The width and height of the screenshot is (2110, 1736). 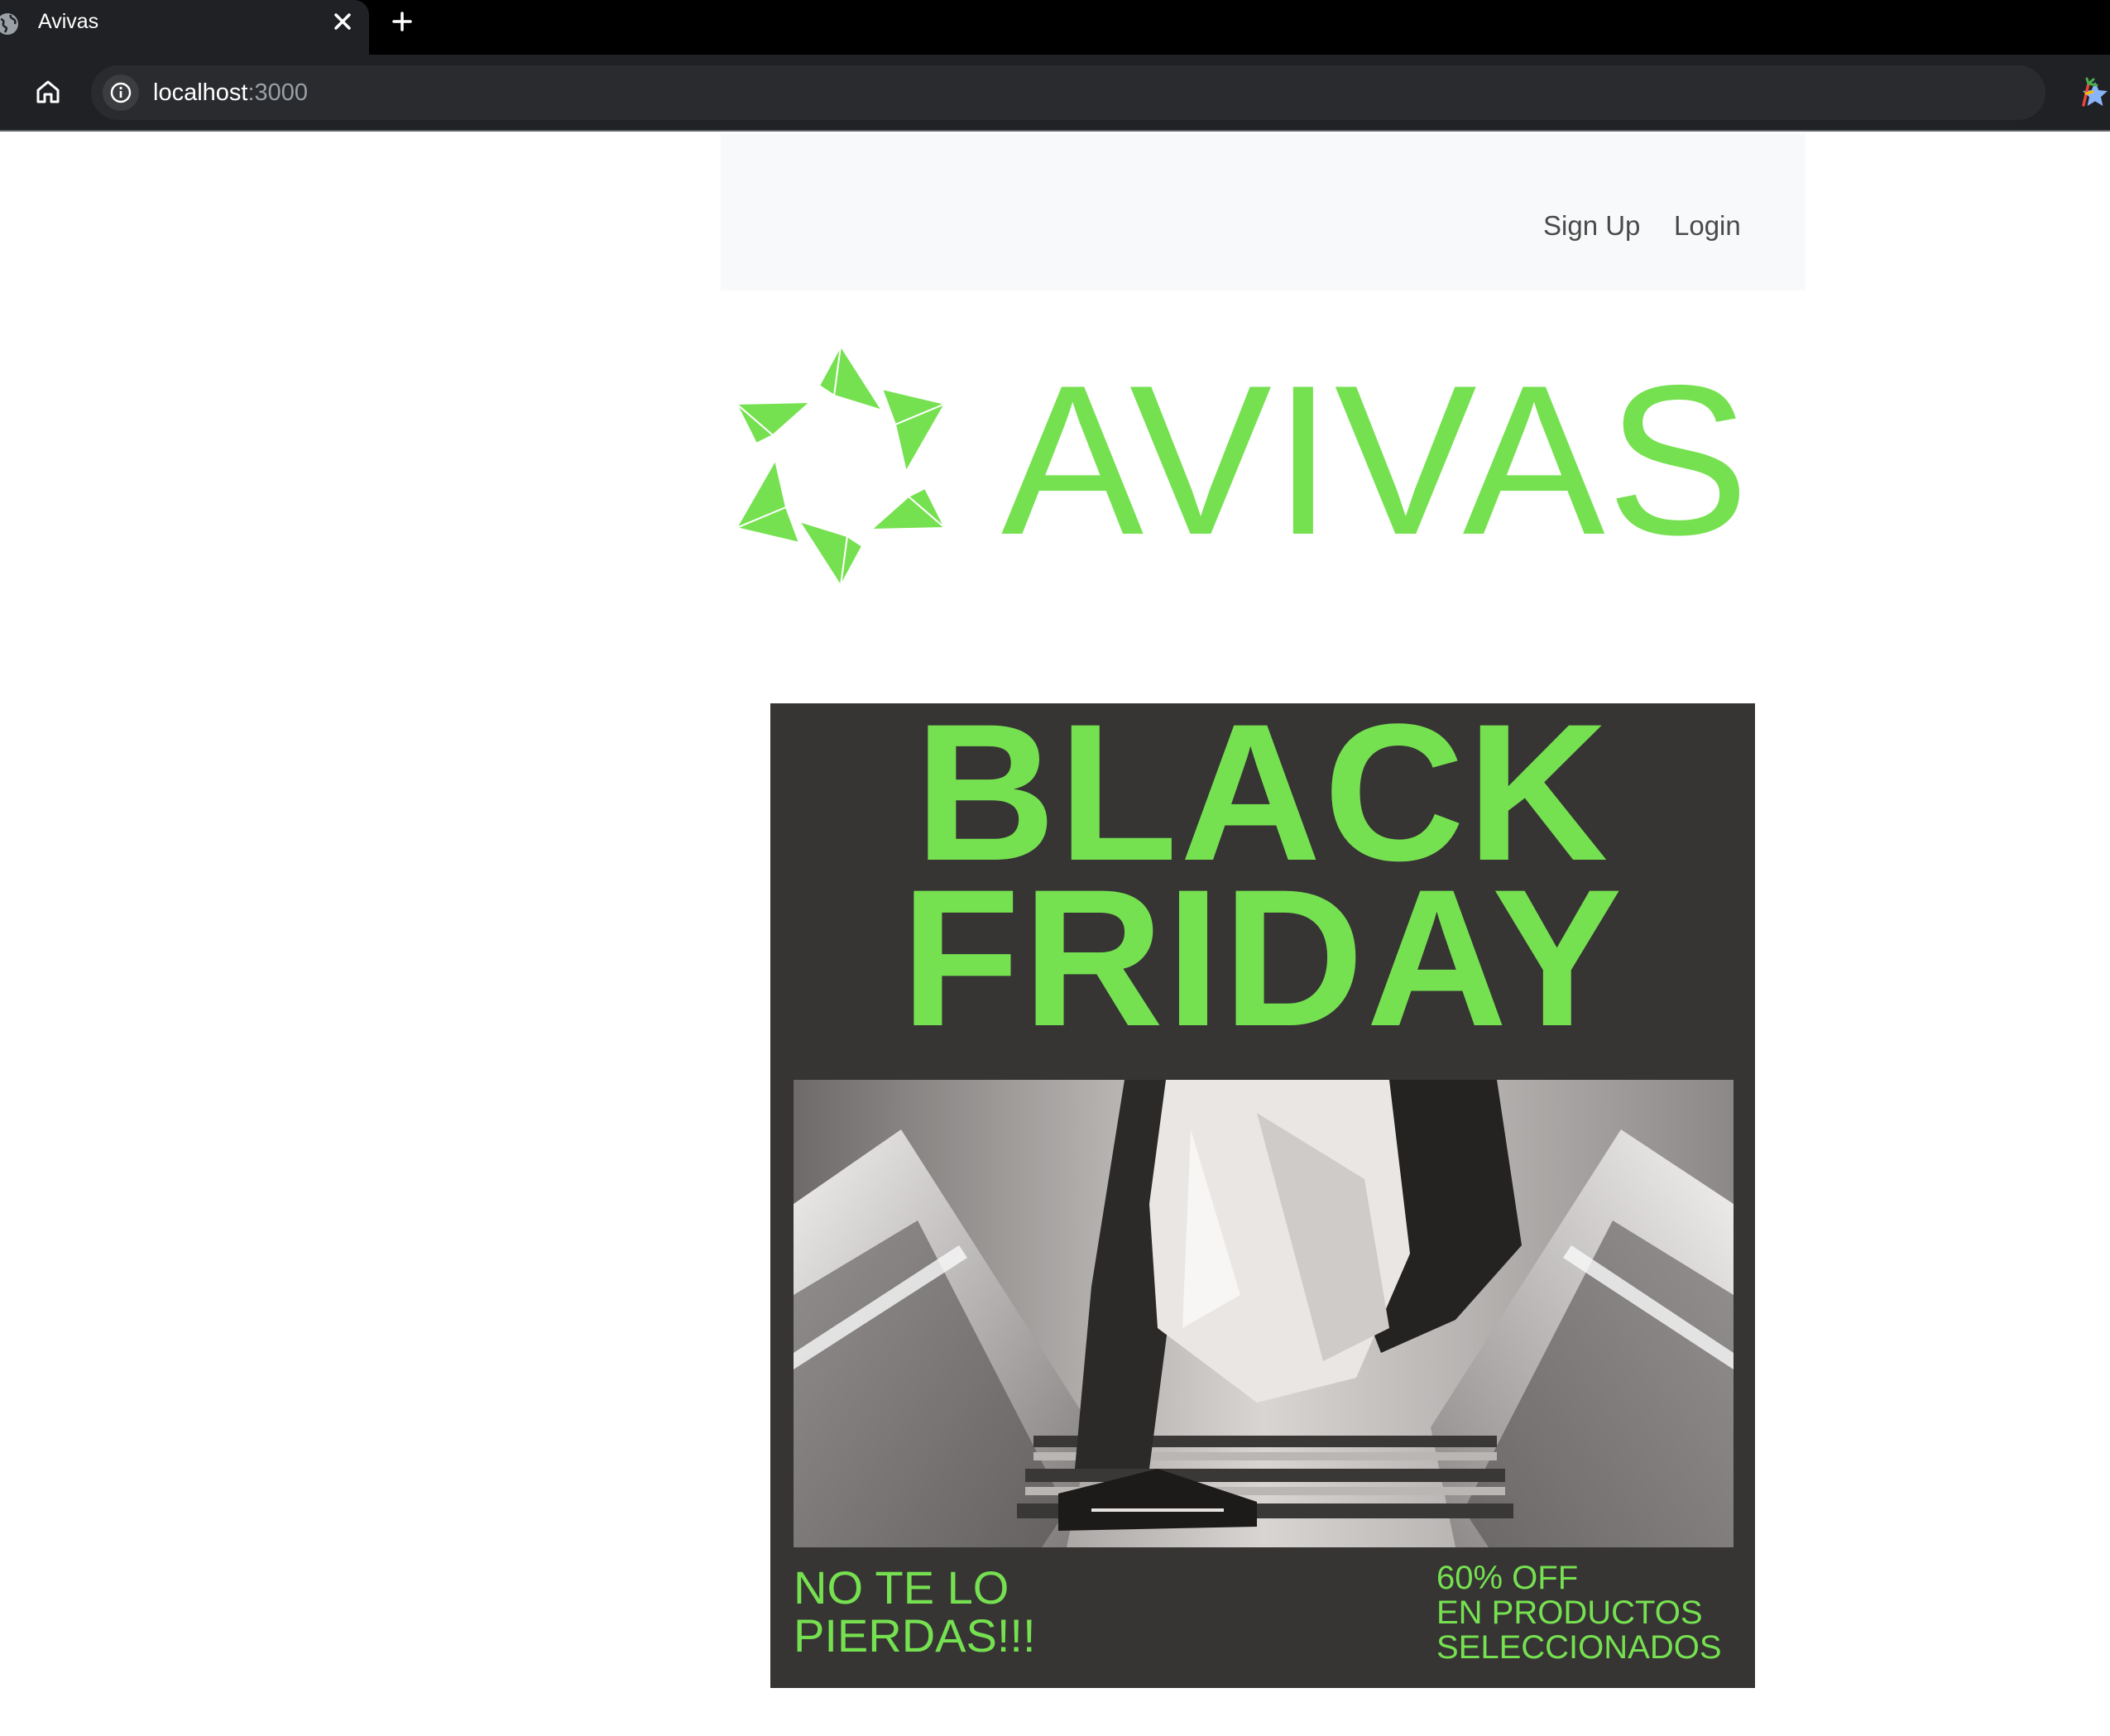 What do you see at coordinates (68, 21) in the screenshot?
I see `tab-title: Avivas` at bounding box center [68, 21].